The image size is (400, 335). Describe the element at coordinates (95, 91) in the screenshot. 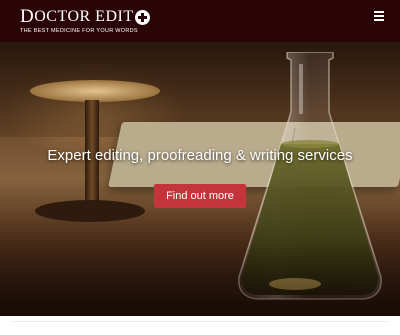

I see `hero-scale-dish-image` at that location.